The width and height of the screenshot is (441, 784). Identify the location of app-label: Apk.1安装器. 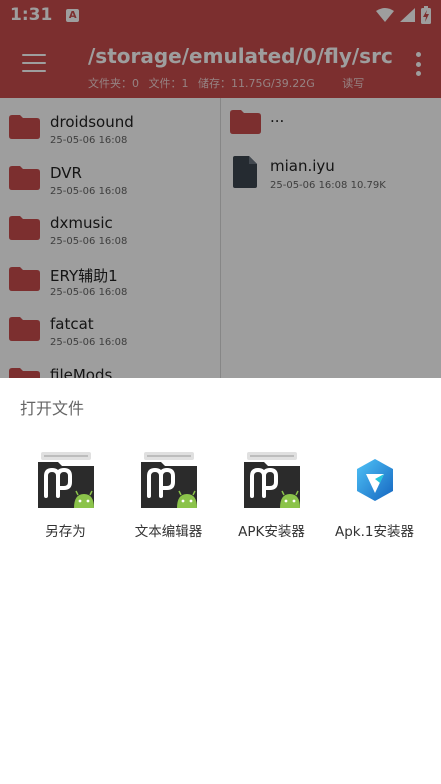
(374, 532).